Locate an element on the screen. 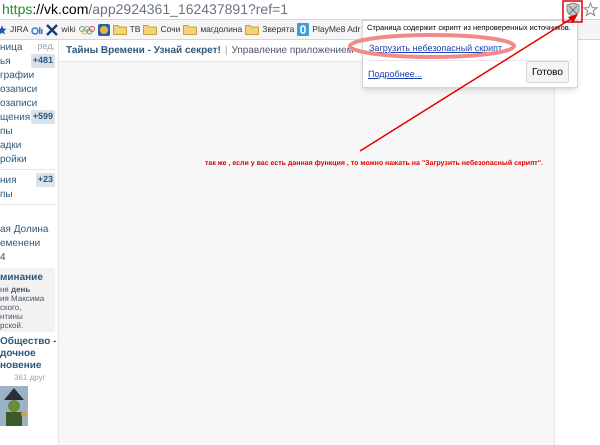 The width and height of the screenshot is (600, 445). menu-item: графии is located at coordinates (17, 75).